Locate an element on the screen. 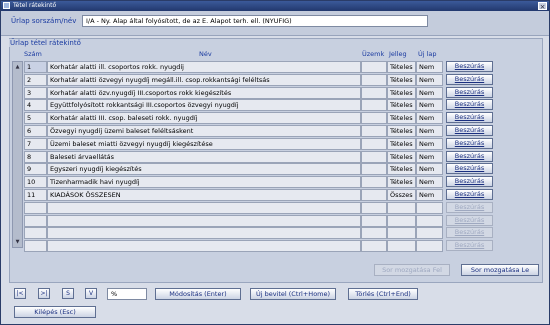  cell-szam: 2 is located at coordinates (35, 80).